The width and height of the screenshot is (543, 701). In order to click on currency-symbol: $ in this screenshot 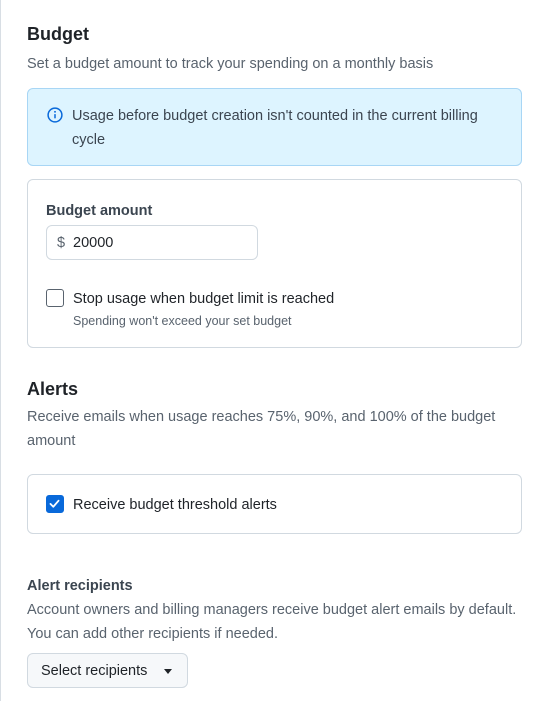, I will do `click(61, 243)`.